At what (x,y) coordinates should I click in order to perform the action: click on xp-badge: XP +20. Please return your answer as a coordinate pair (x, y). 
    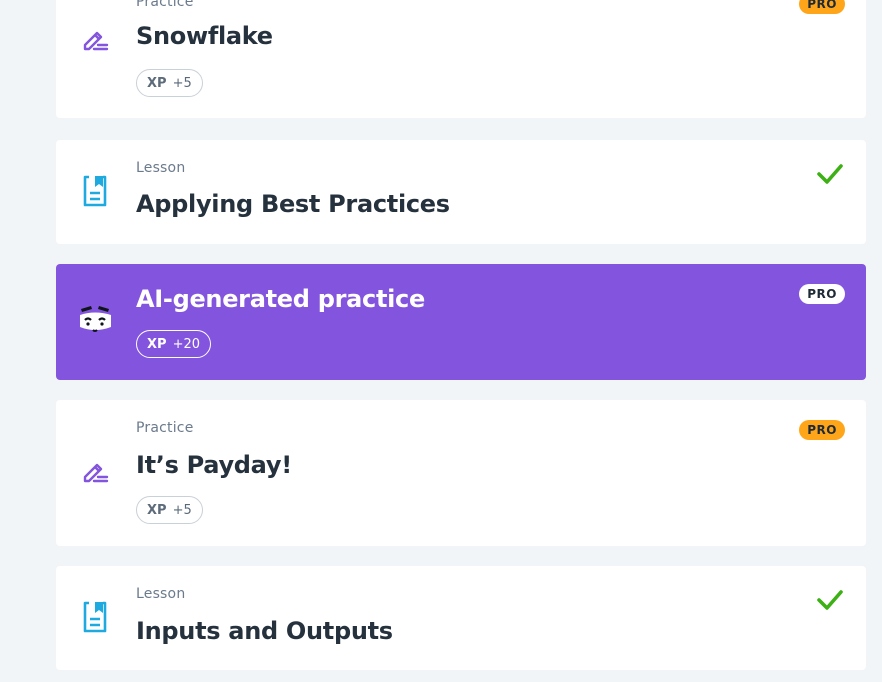
    Looking at the image, I should click on (173, 344).